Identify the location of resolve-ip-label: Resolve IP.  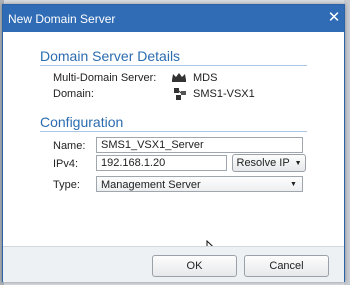
(263, 163).